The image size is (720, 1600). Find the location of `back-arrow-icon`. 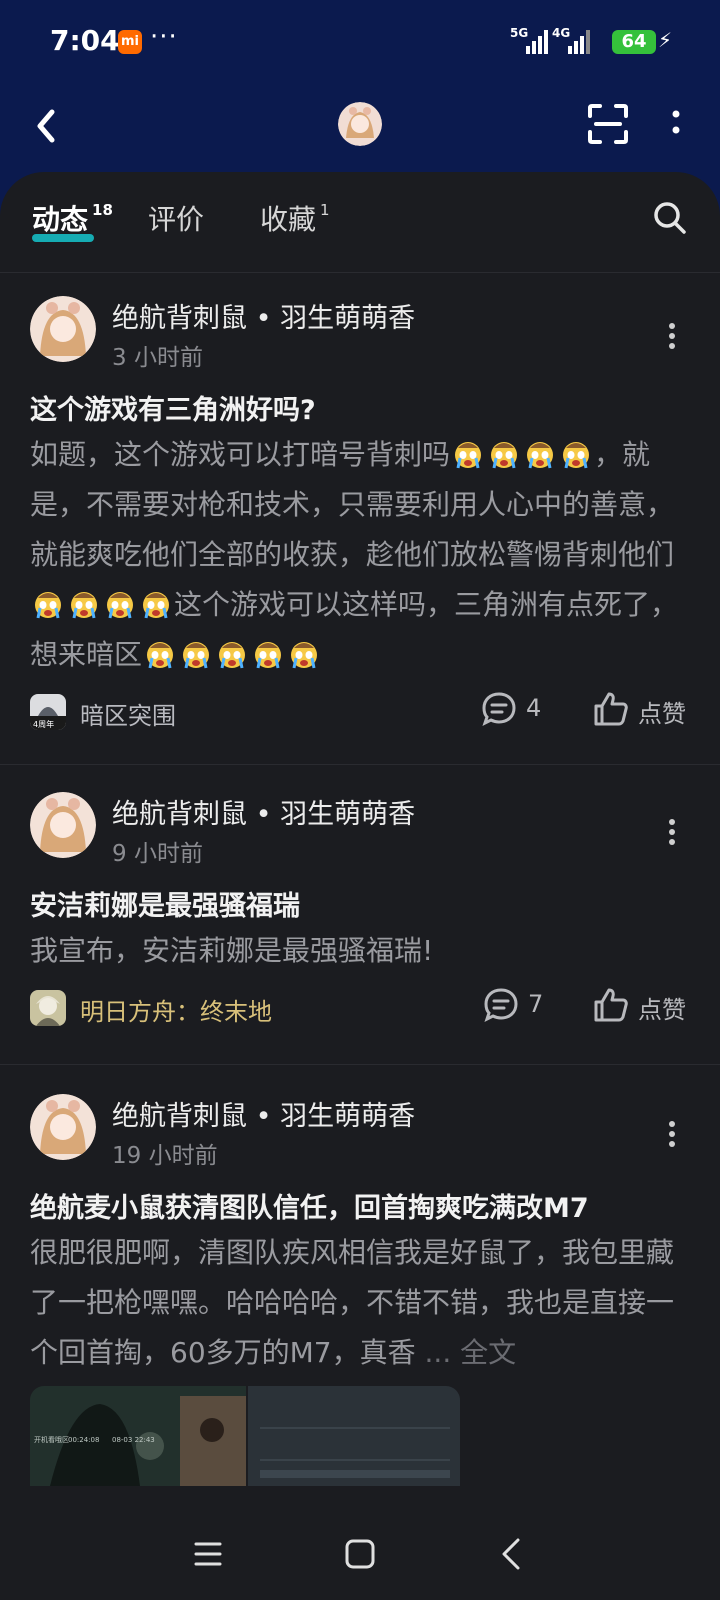

back-arrow-icon is located at coordinates (48, 126).